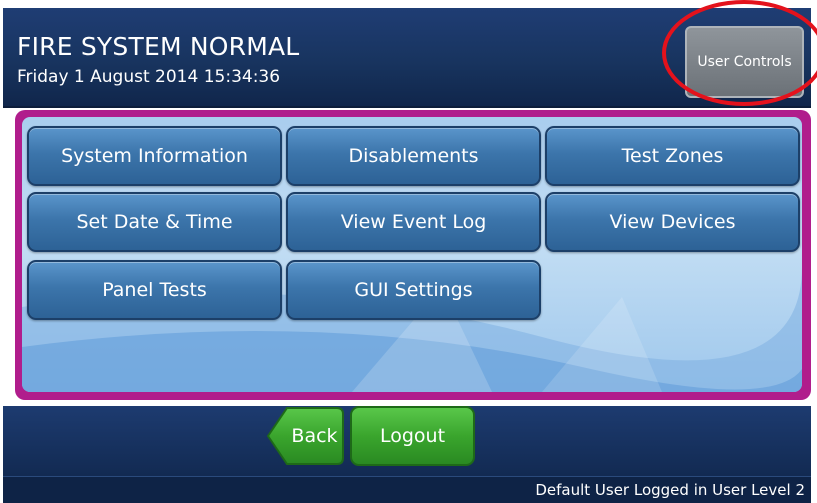 Image resolution: width=817 pixels, height=503 pixels. Describe the element at coordinates (413, 290) in the screenshot. I see `gui-settings-button: GUI Settings` at that location.